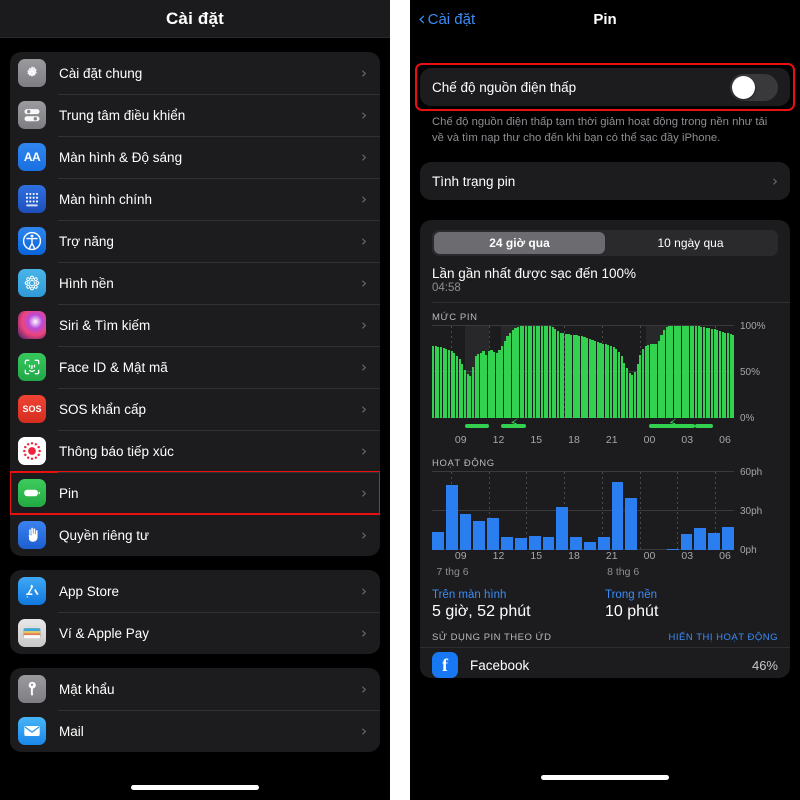 This screenshot has height=800, width=800. I want to click on show-activity-button: HIỂN THỊ HOẠT ĐỘNG, so click(723, 637).